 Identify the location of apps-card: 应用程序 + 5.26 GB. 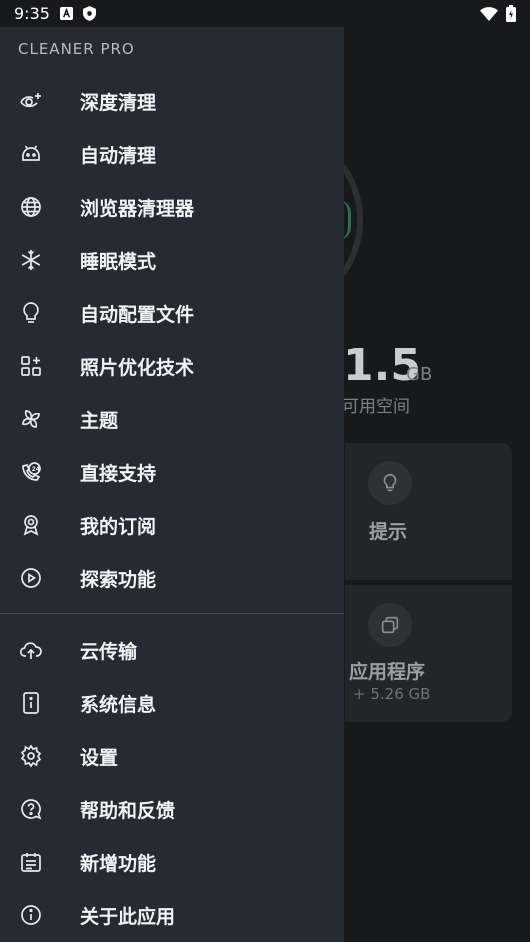
(428, 653).